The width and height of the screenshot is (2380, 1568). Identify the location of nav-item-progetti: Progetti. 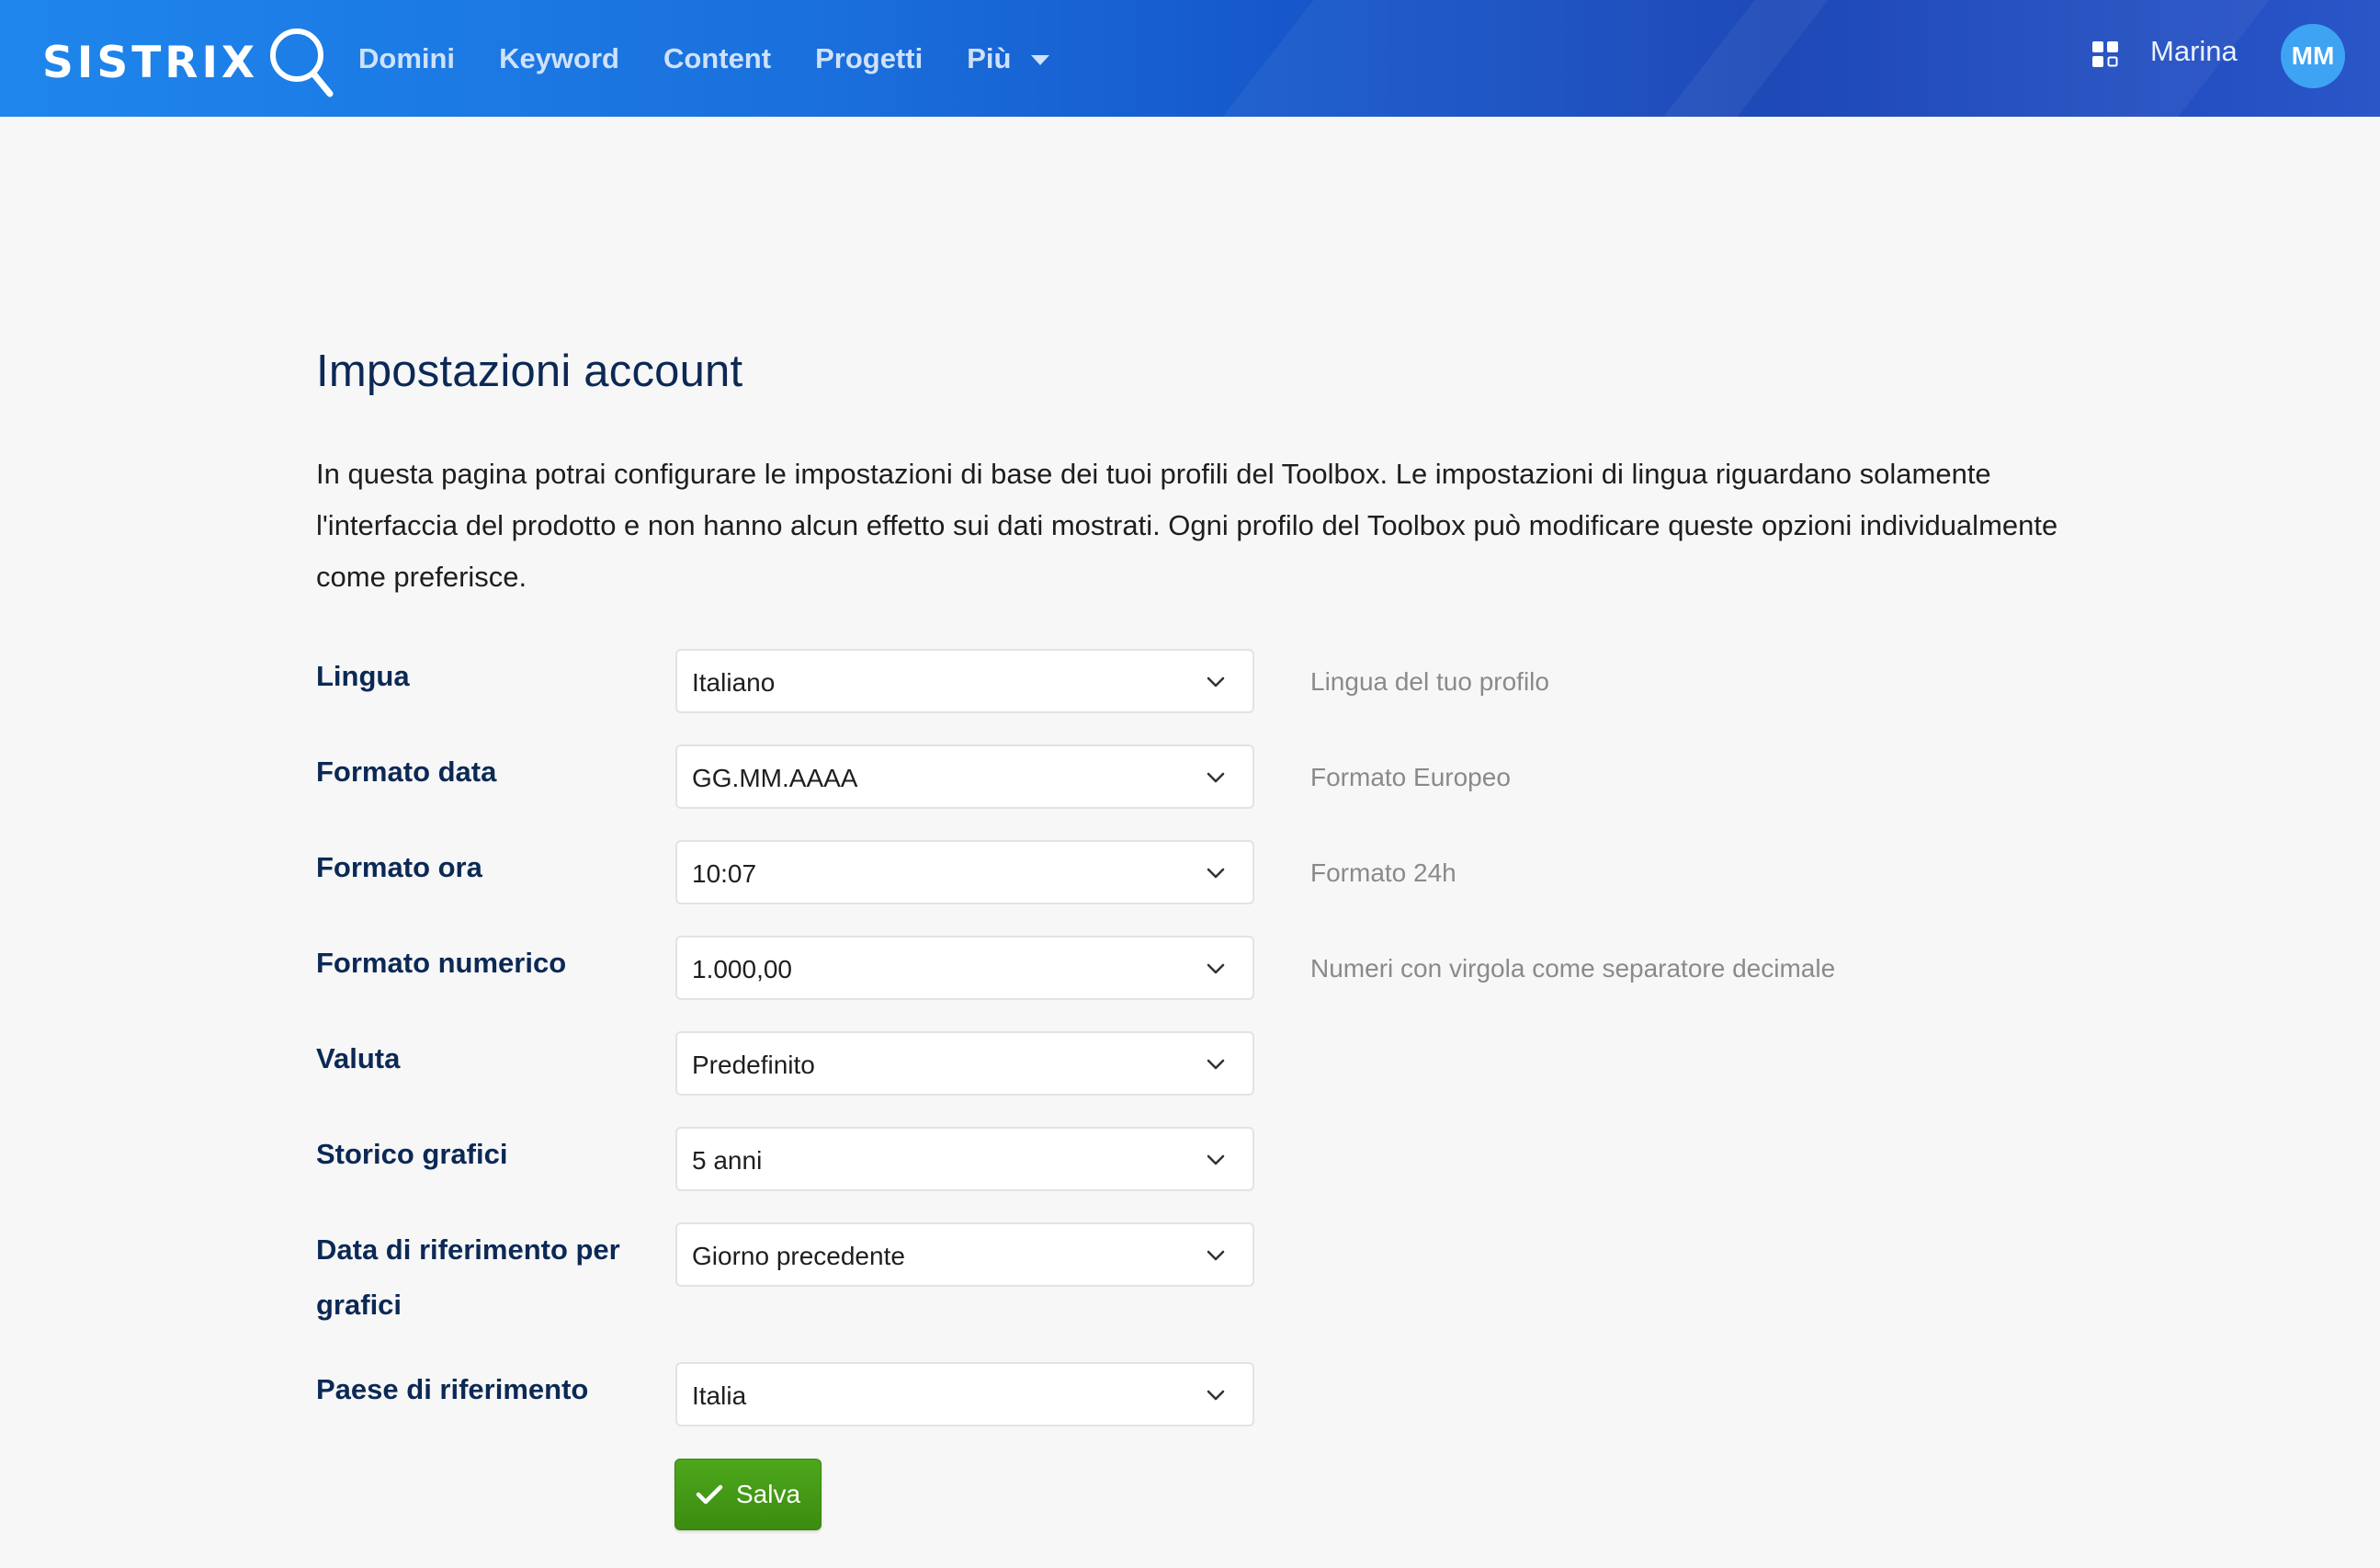
(869, 58).